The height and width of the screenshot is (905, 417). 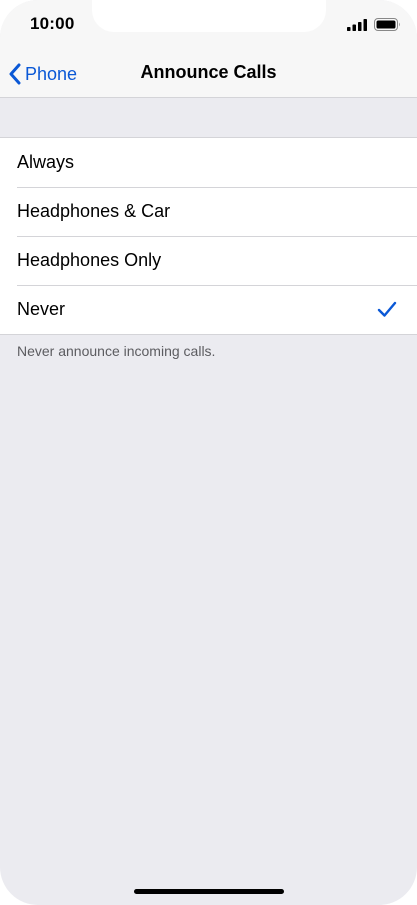 What do you see at coordinates (208, 260) in the screenshot?
I see `option-headphones-only: Headphones Only` at bounding box center [208, 260].